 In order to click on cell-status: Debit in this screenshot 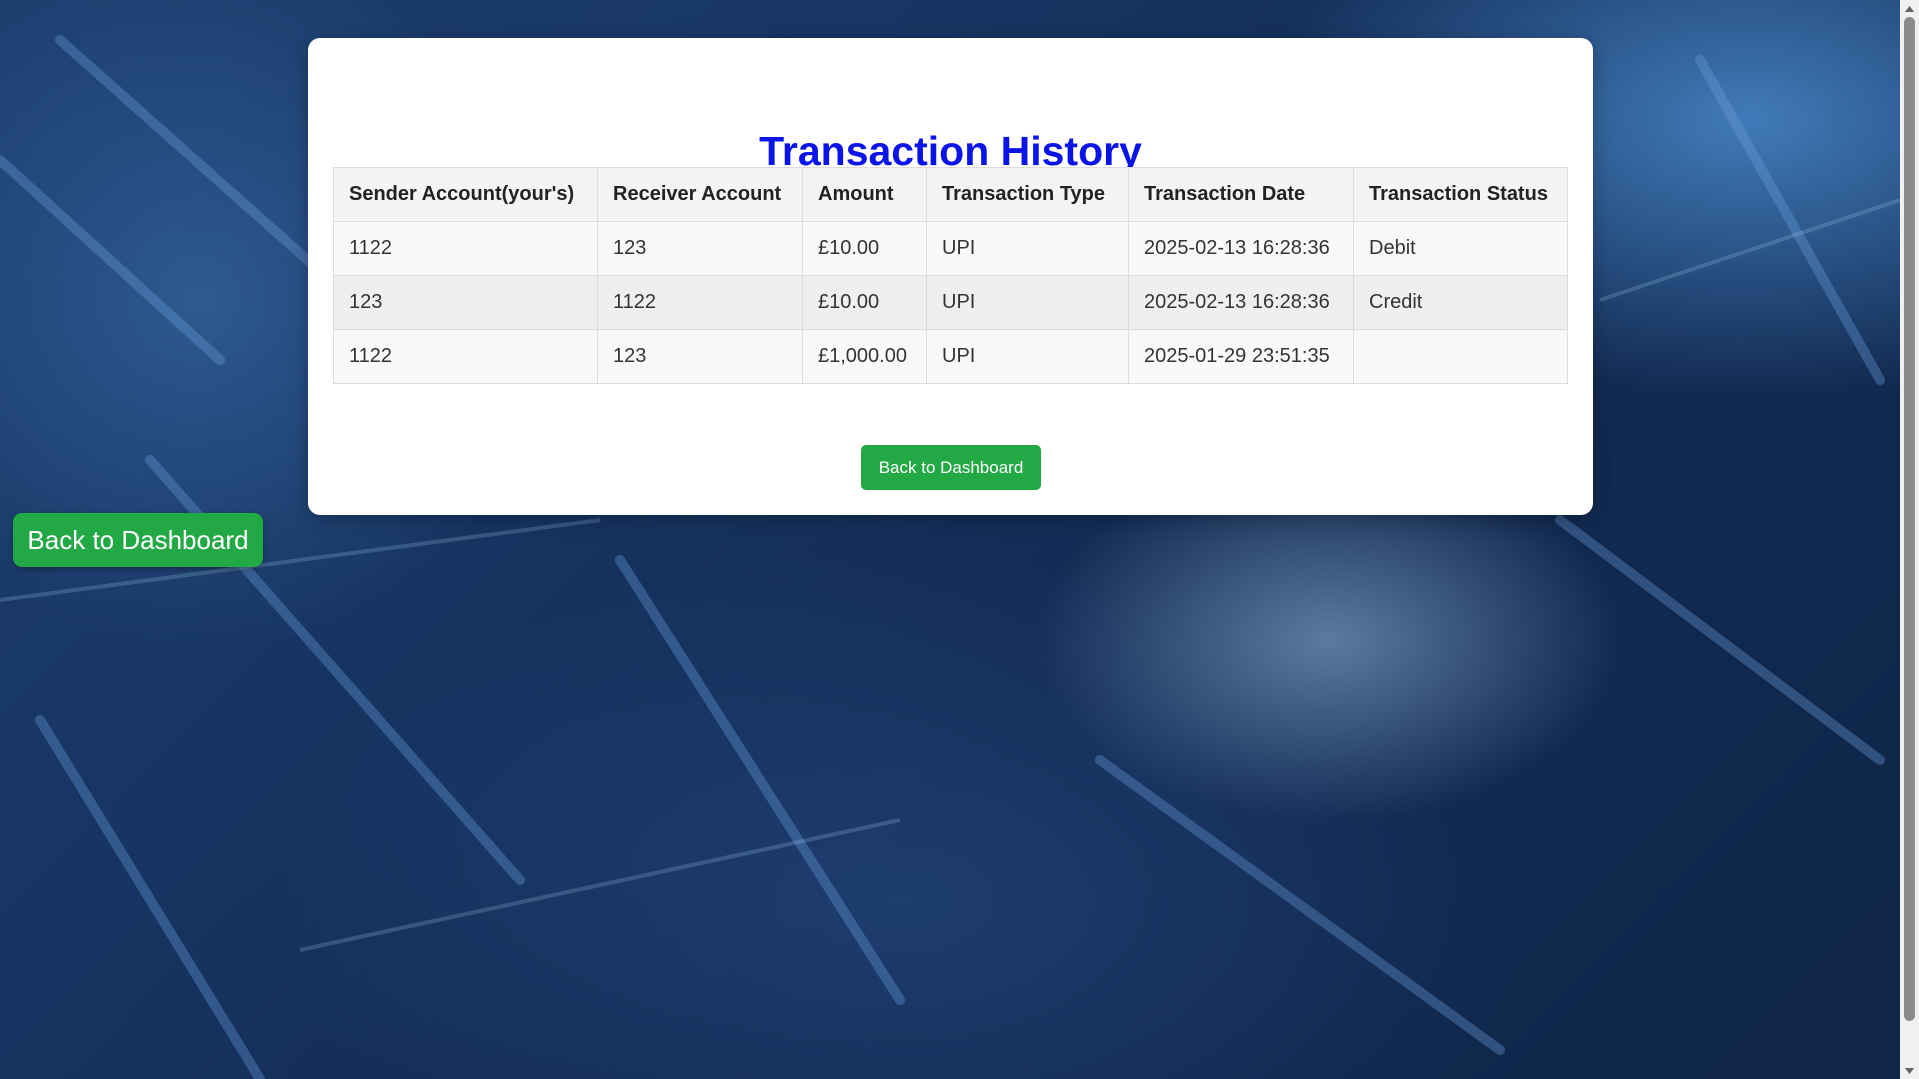, I will do `click(1460, 248)`.